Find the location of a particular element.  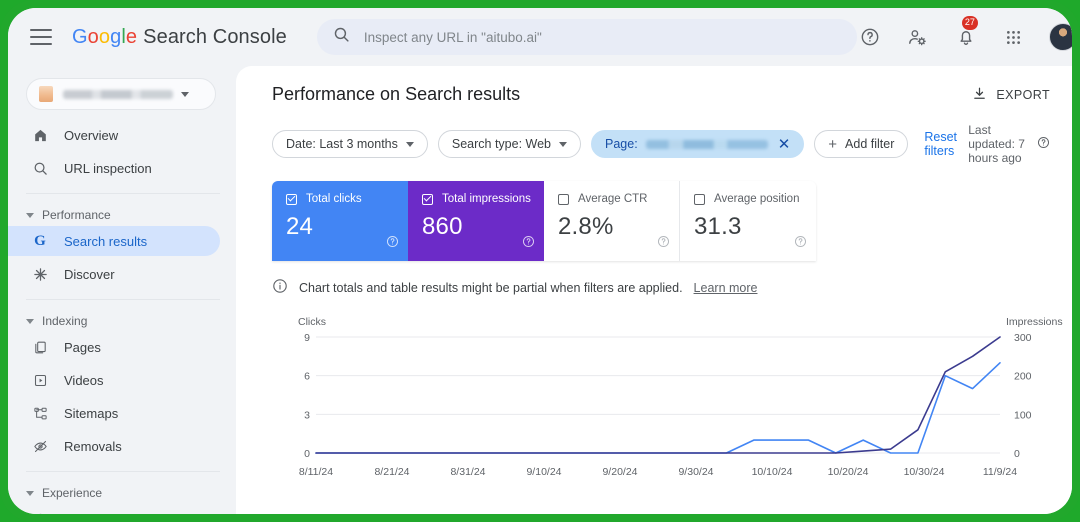

property-selector is located at coordinates (121, 94).